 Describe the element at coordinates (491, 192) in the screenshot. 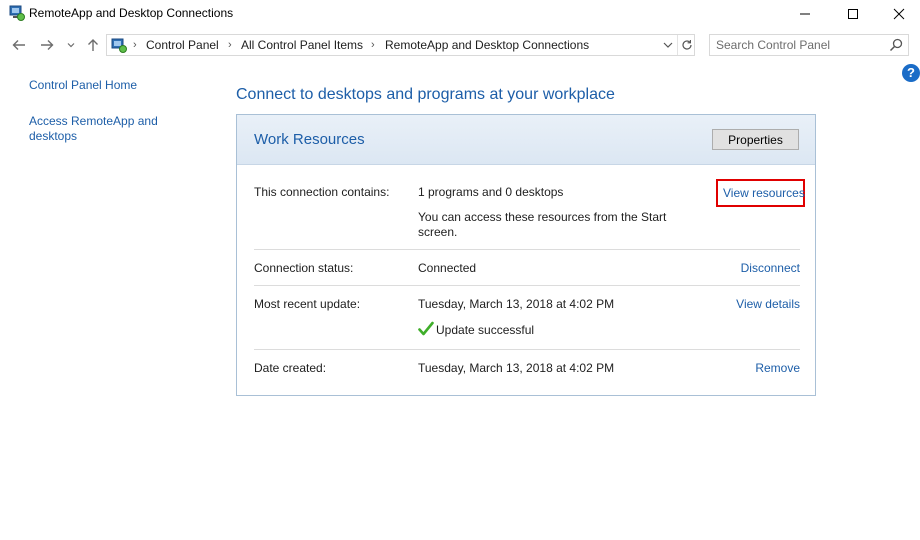

I see `contains-value: 1 programs and 0 desktops` at that location.